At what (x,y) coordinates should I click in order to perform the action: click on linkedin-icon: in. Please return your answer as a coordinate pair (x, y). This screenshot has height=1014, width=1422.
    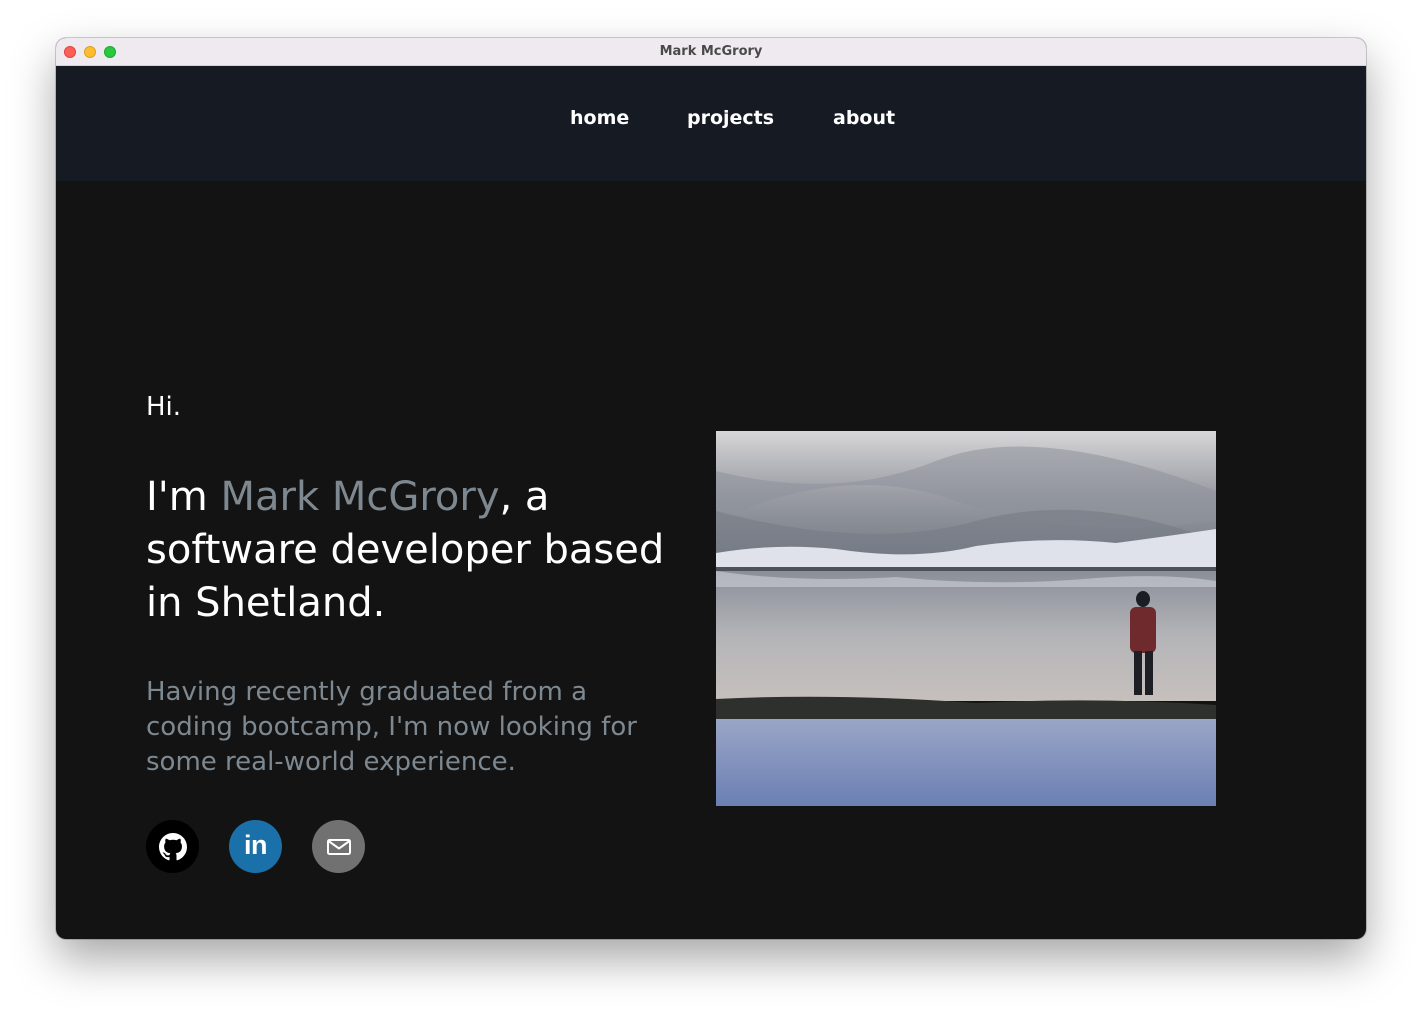
    Looking at the image, I should click on (256, 845).